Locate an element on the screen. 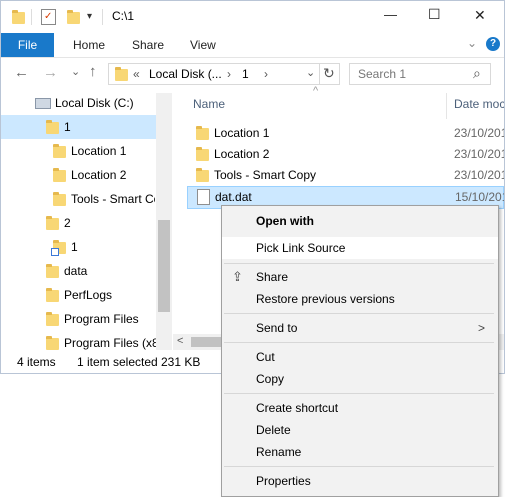  menu-item-label: Pick Link Source is located at coordinates (301, 248).